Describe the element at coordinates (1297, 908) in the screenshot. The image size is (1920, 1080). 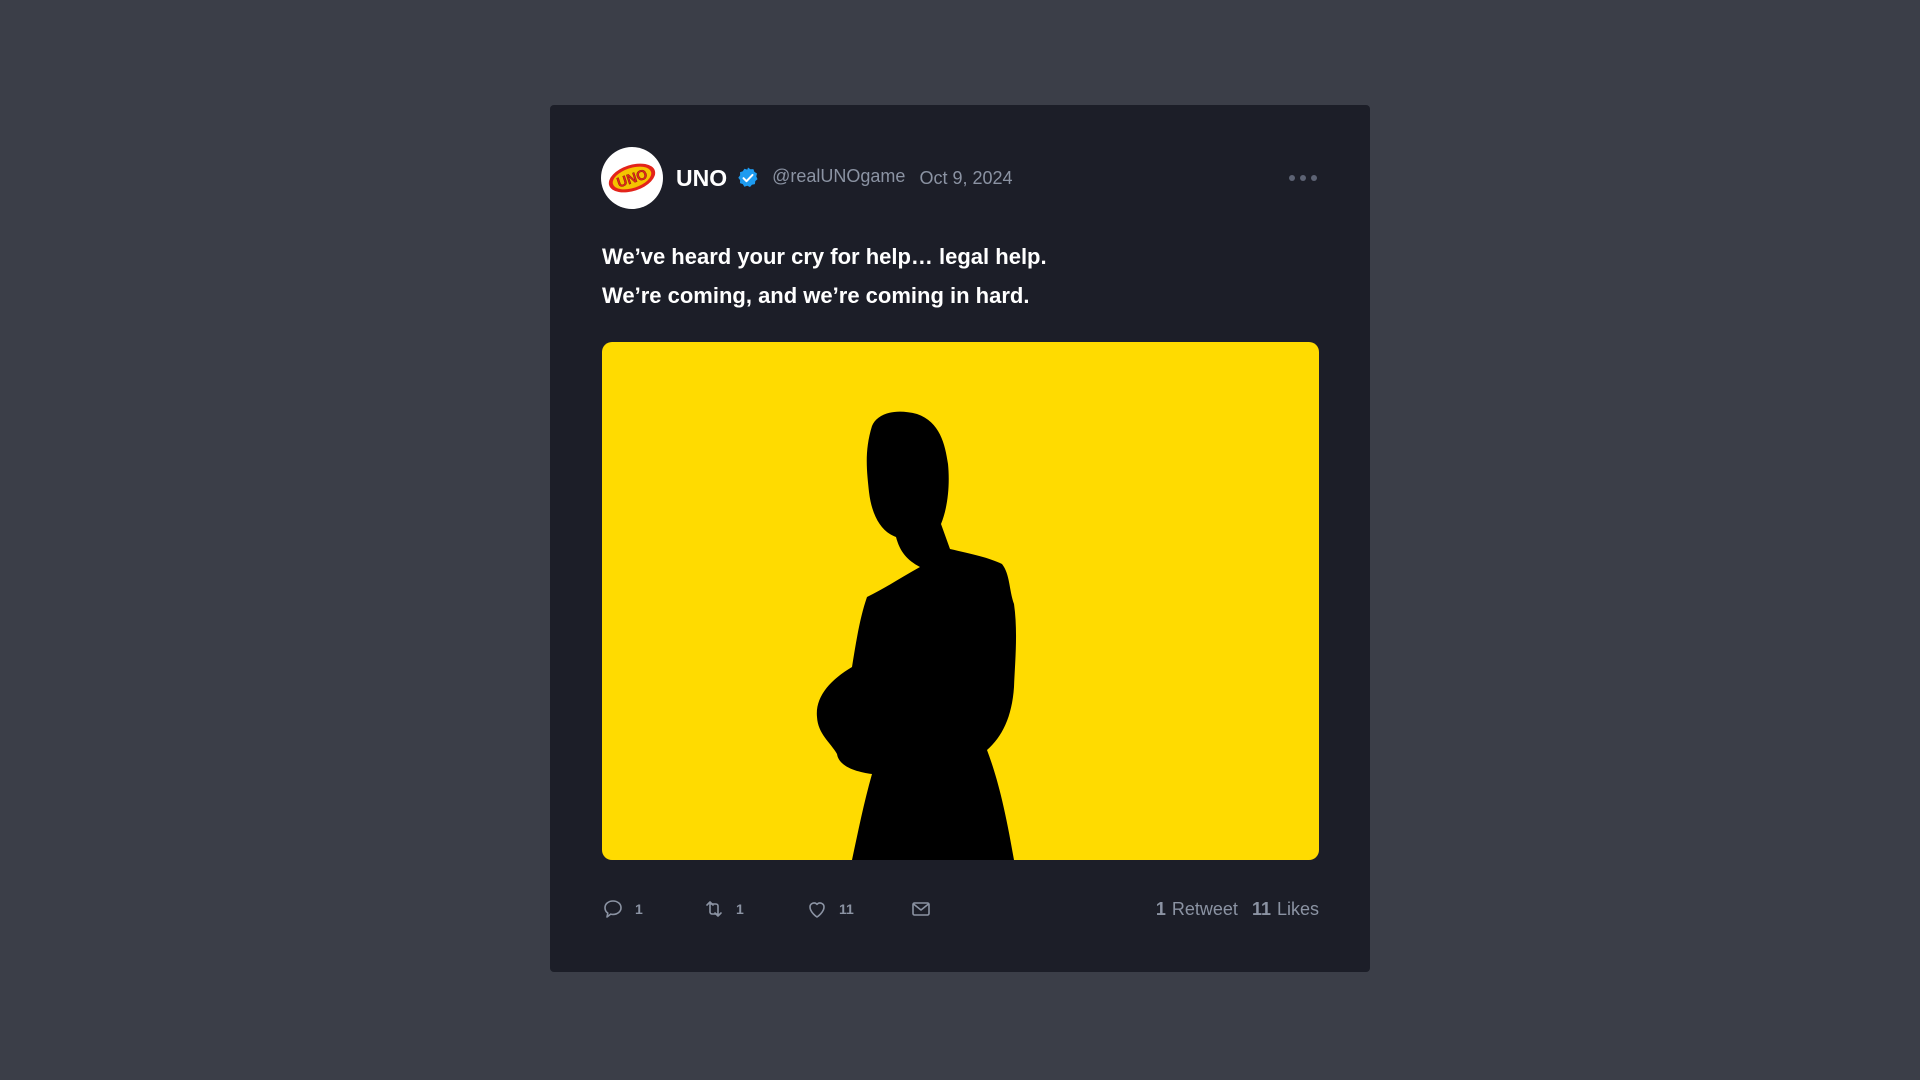
I see `likes-label: Likes` at that location.